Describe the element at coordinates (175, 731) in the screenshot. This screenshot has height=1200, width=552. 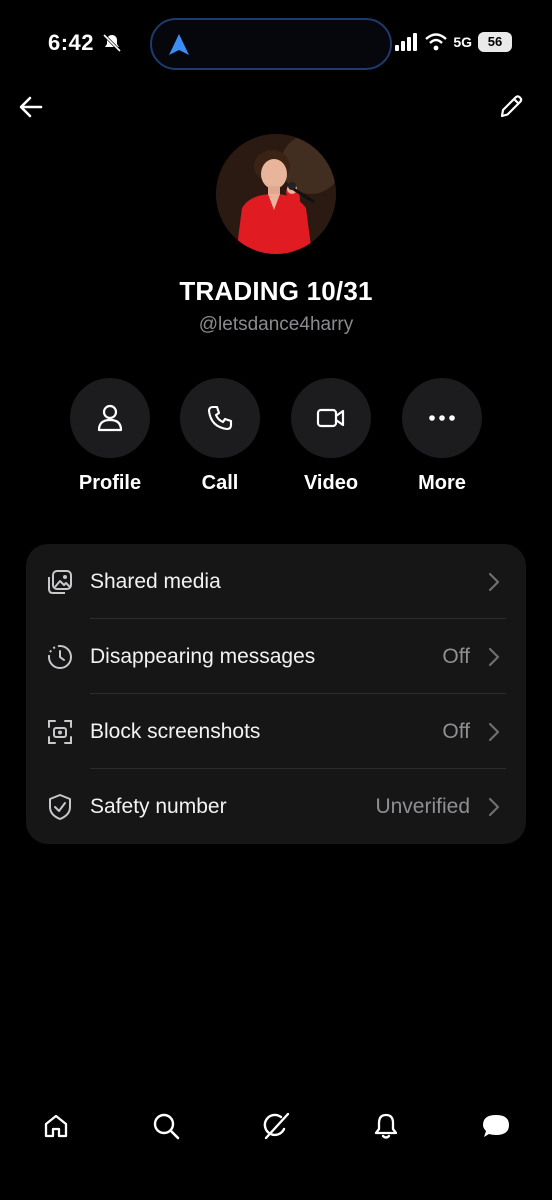
I see `block-screenshots-label: Block screenshots` at that location.